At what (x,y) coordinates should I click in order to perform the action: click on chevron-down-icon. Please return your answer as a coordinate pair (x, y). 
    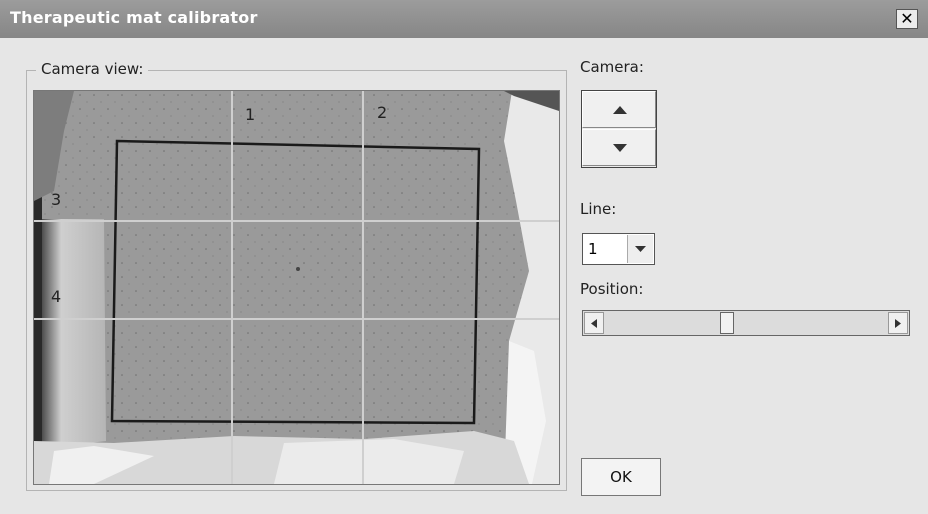
    Looking at the image, I should click on (640, 249).